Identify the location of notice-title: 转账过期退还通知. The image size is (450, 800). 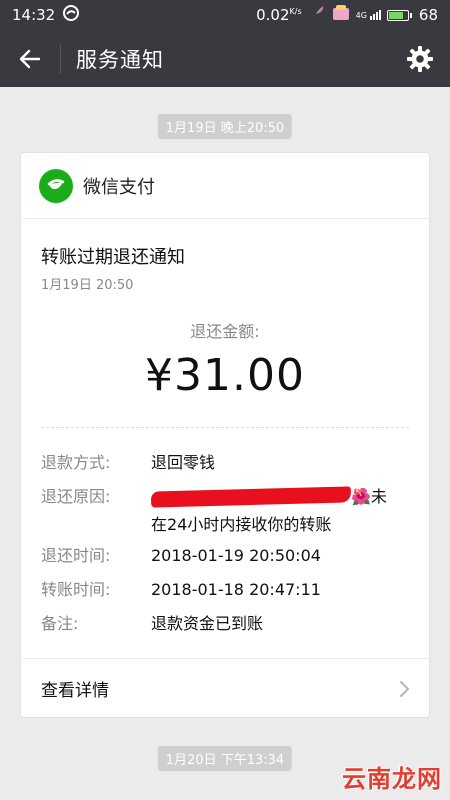
(113, 257).